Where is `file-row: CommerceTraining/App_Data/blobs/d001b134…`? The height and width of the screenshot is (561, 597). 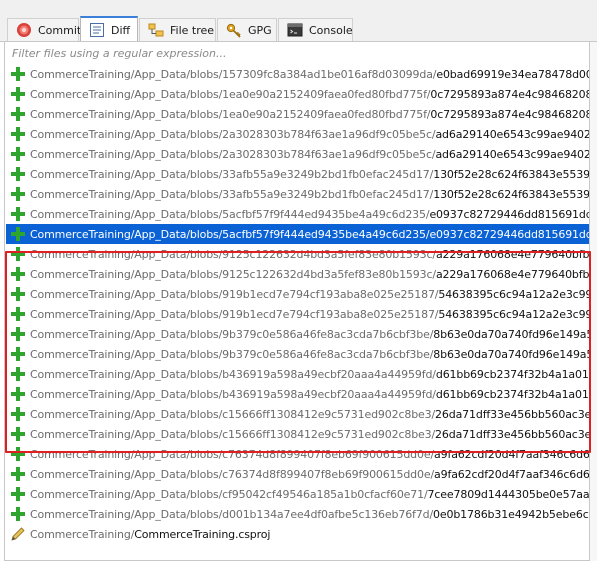 file-row: CommerceTraining/App_Data/blobs/d001b134… is located at coordinates (297, 514).